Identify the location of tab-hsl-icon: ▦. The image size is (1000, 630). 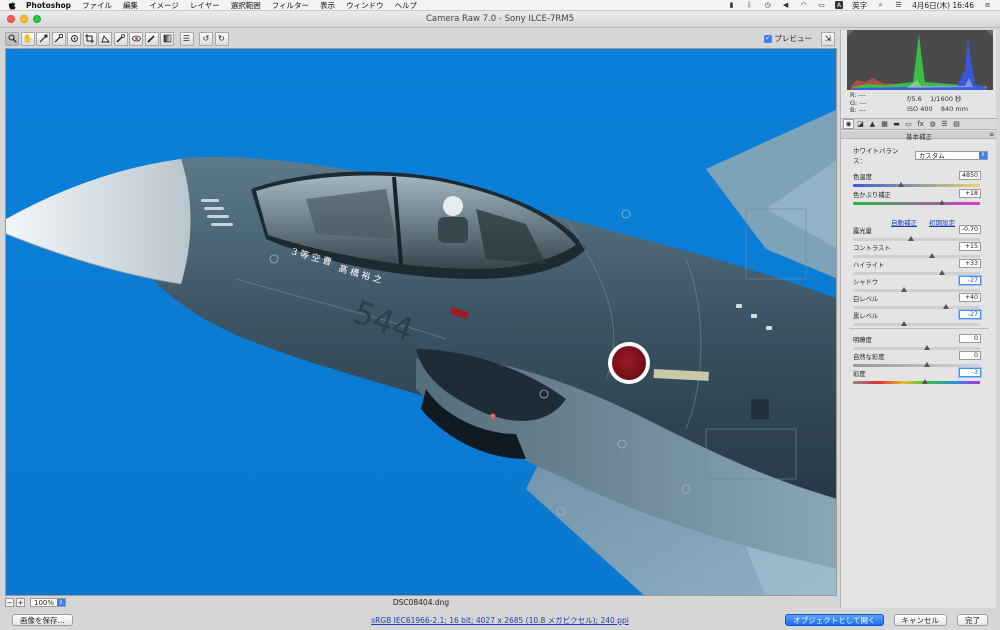
(884, 124).